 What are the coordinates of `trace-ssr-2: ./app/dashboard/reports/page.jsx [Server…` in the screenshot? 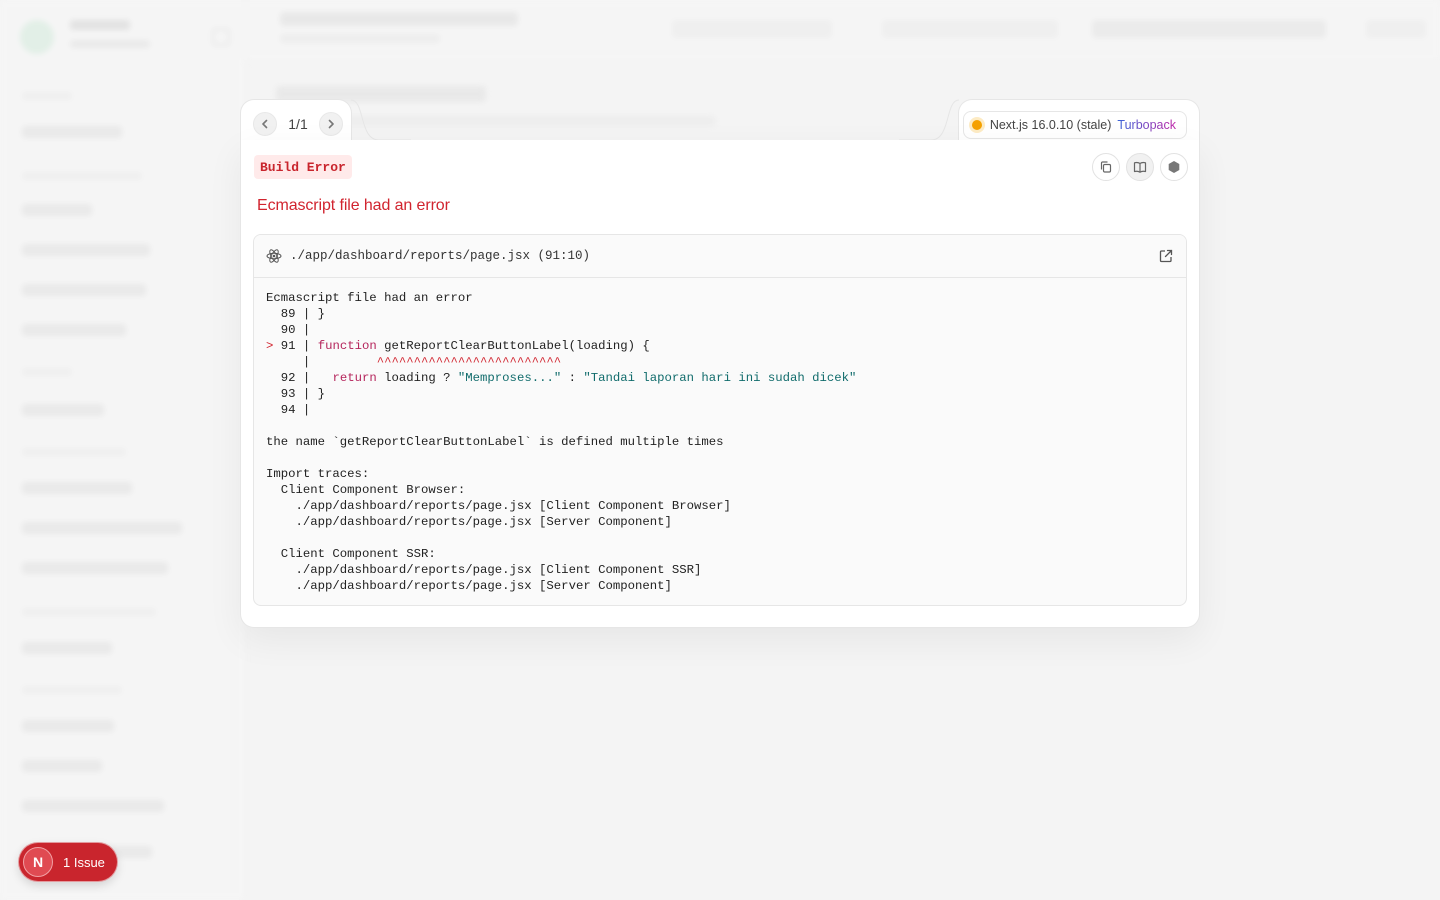 It's located at (483, 586).